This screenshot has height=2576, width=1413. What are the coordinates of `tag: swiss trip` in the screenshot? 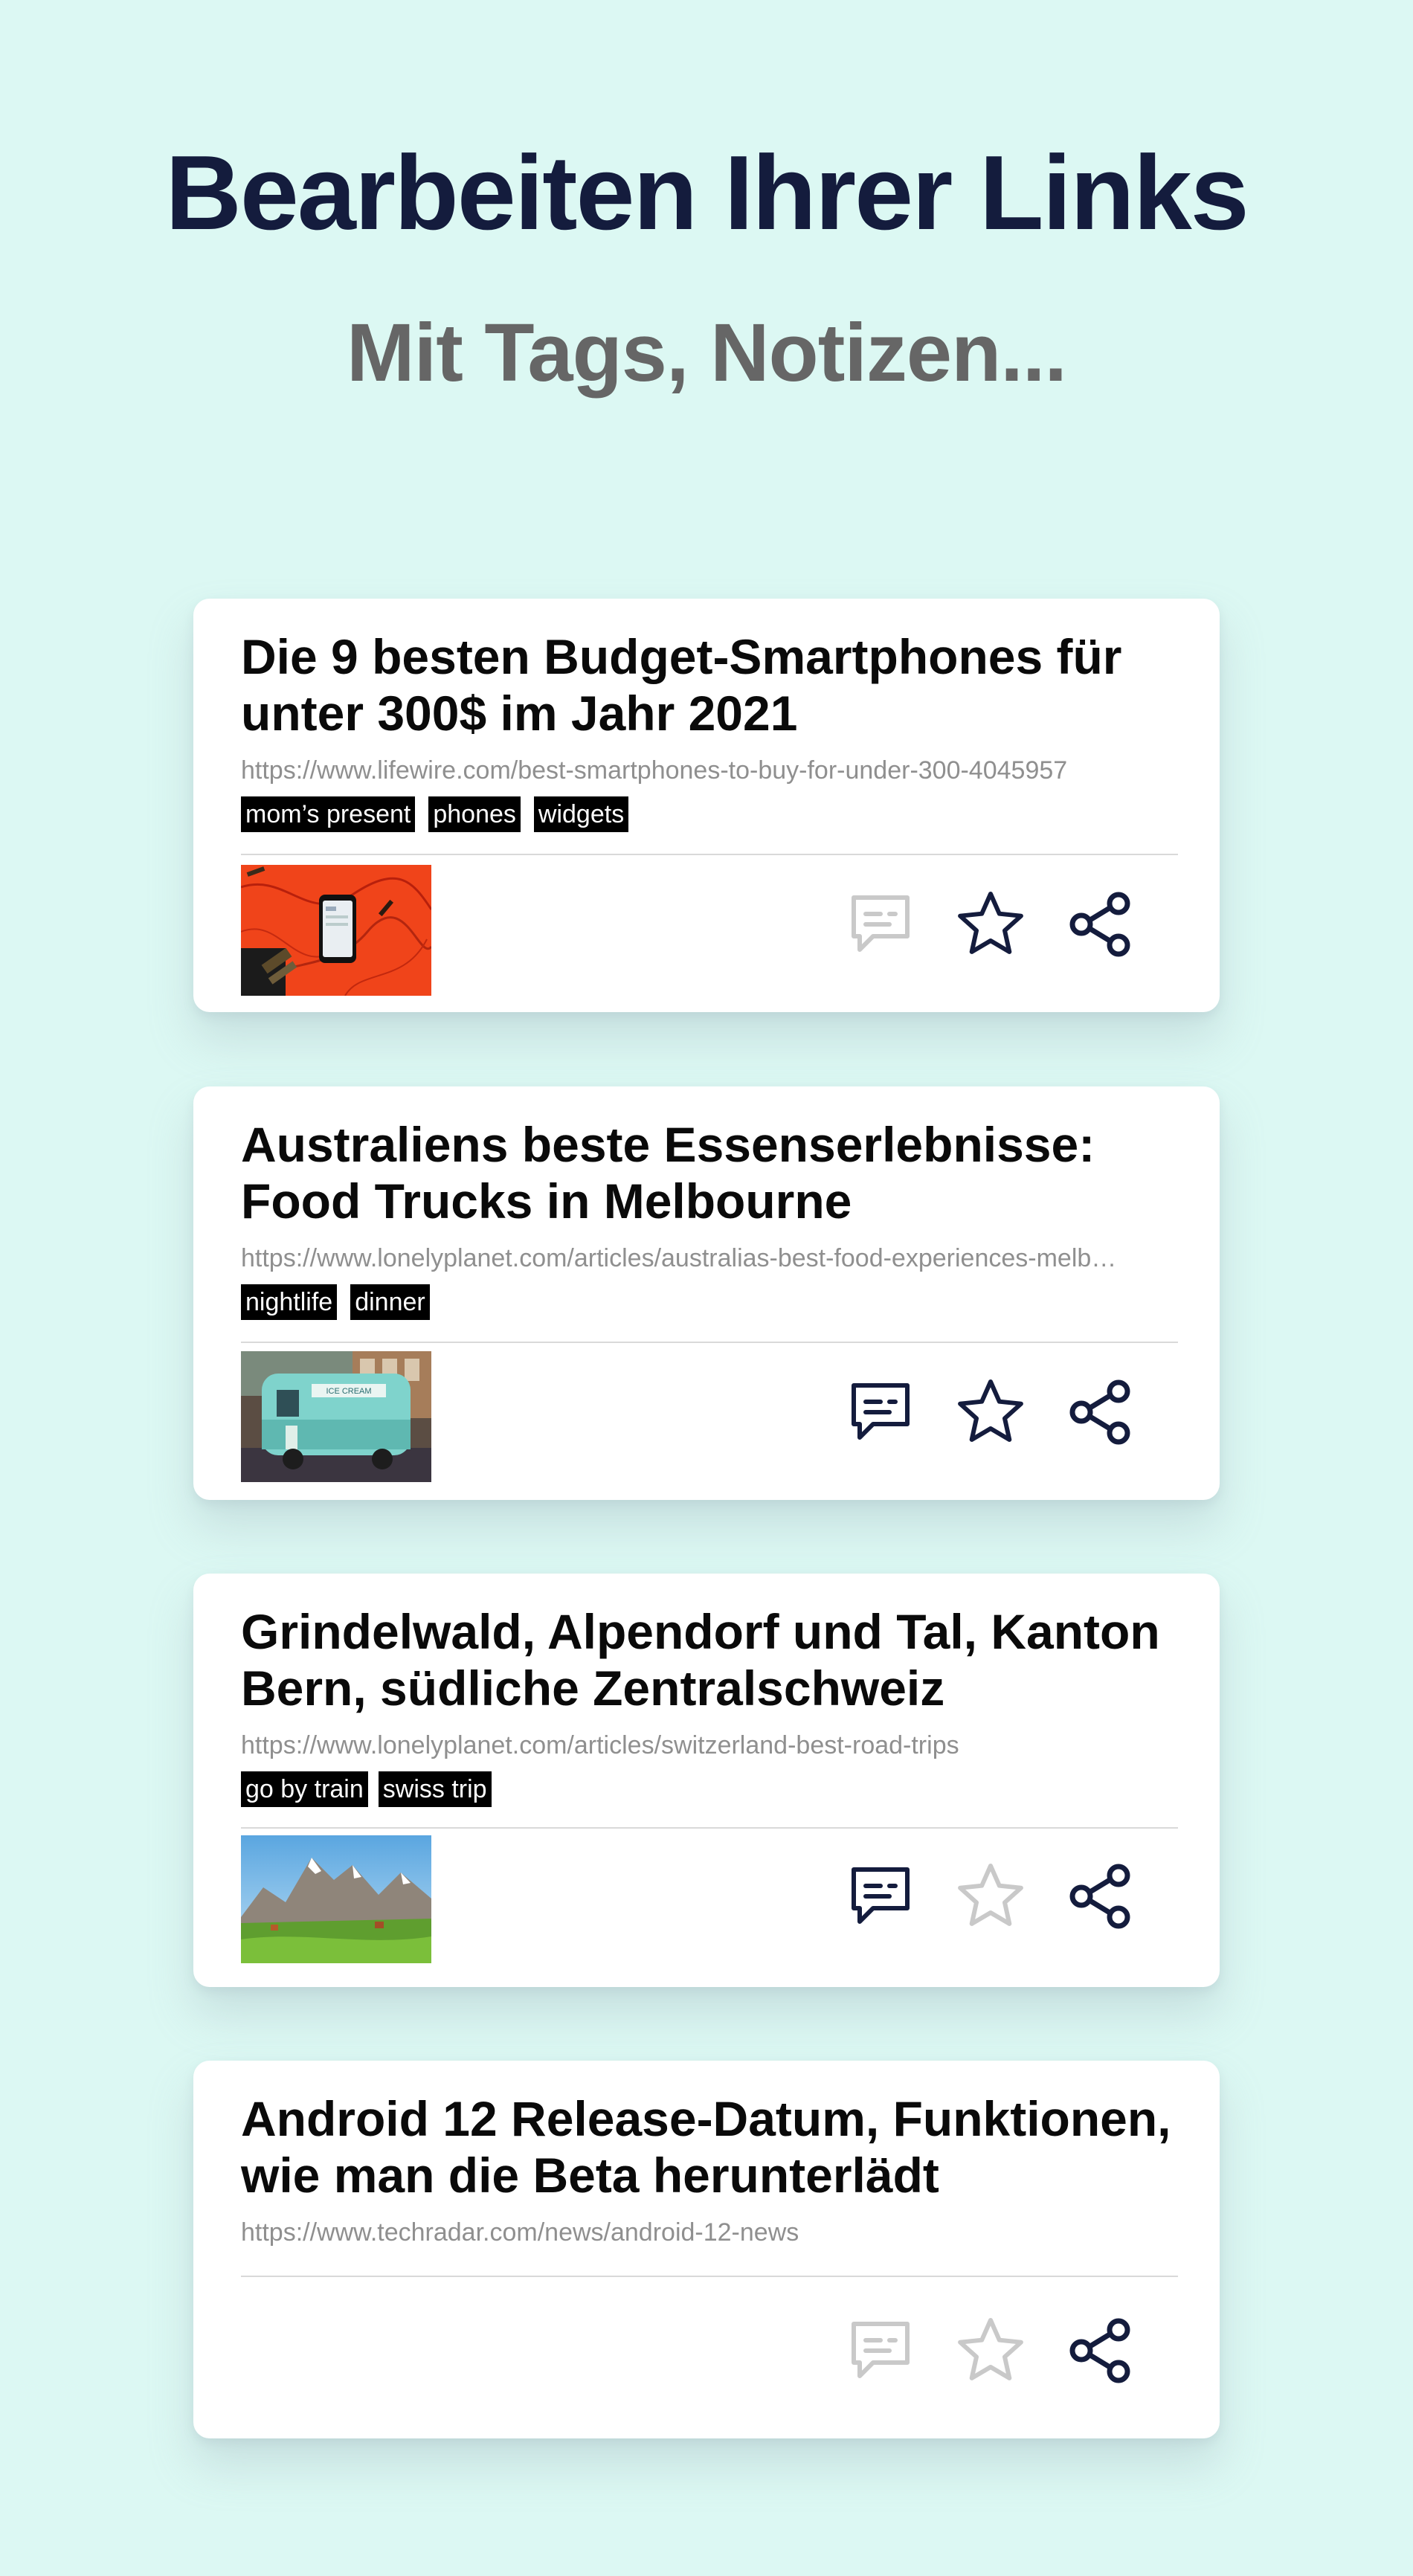 It's located at (435, 1789).